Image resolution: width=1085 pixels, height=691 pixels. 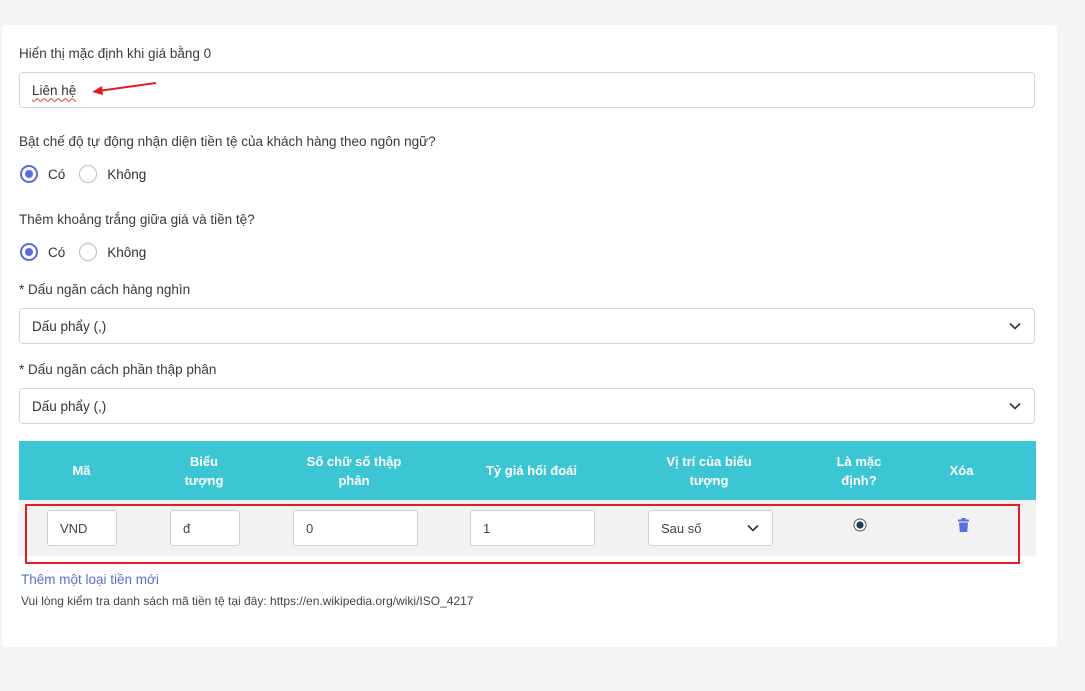 What do you see at coordinates (69, 406) in the screenshot?
I see `decimal-sep-value: Dấu phẩy (,)` at bounding box center [69, 406].